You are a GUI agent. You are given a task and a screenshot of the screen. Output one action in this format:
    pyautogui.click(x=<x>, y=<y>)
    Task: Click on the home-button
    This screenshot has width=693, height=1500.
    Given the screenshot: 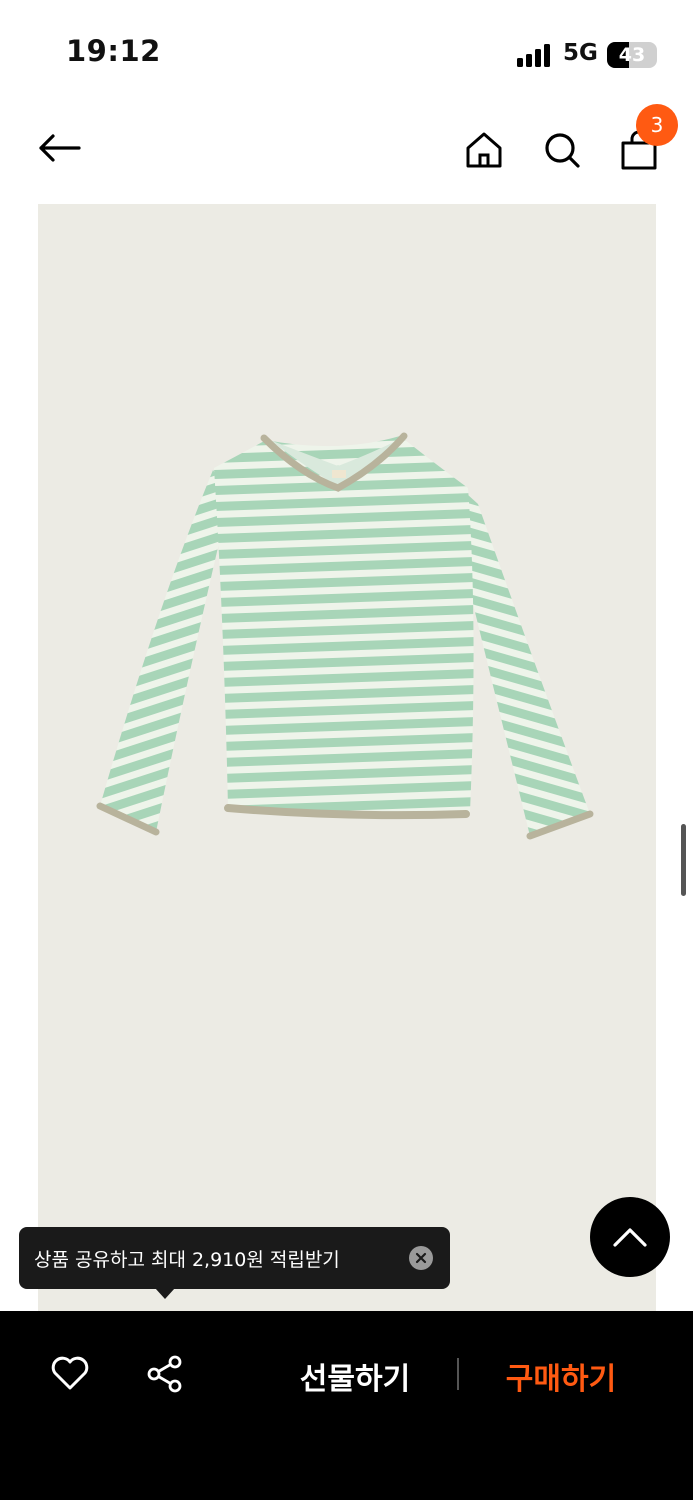 What is the action you would take?
    pyautogui.click(x=484, y=150)
    